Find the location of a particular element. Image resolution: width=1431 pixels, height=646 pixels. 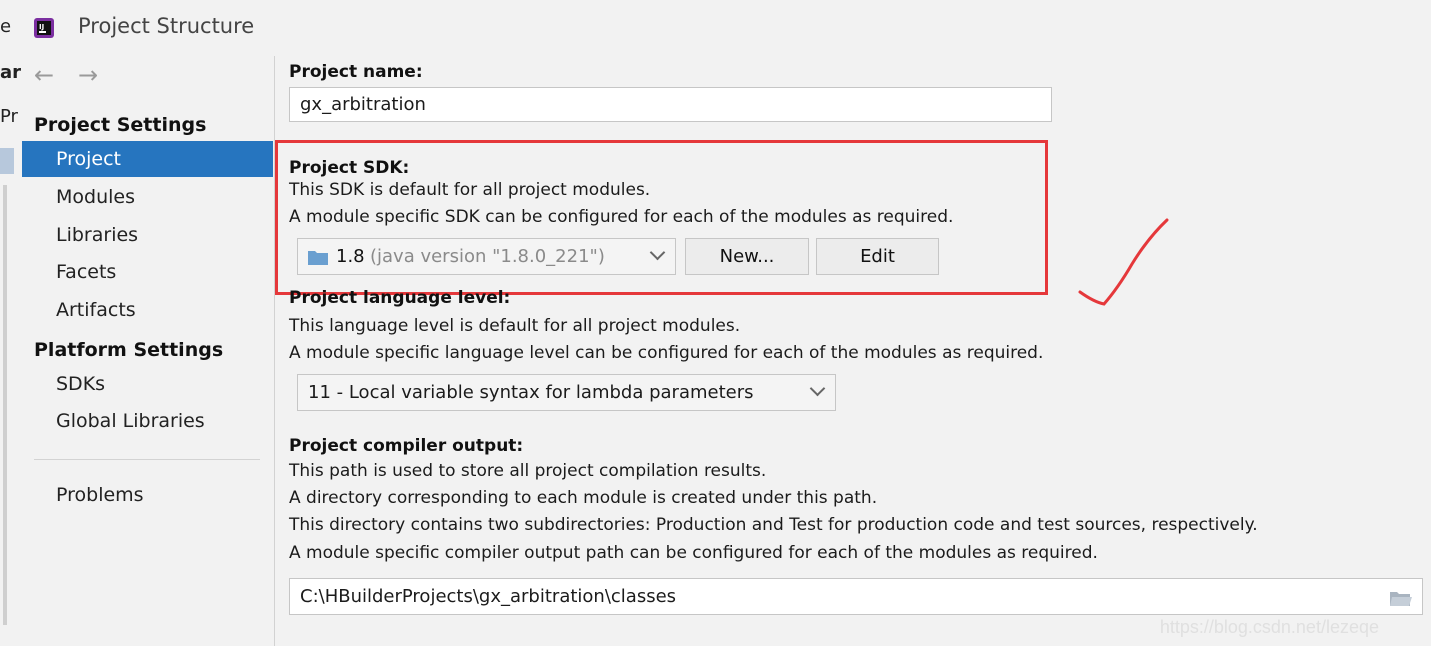

sidebar-item-global-libraries: Global Libraries is located at coordinates (147, 421).